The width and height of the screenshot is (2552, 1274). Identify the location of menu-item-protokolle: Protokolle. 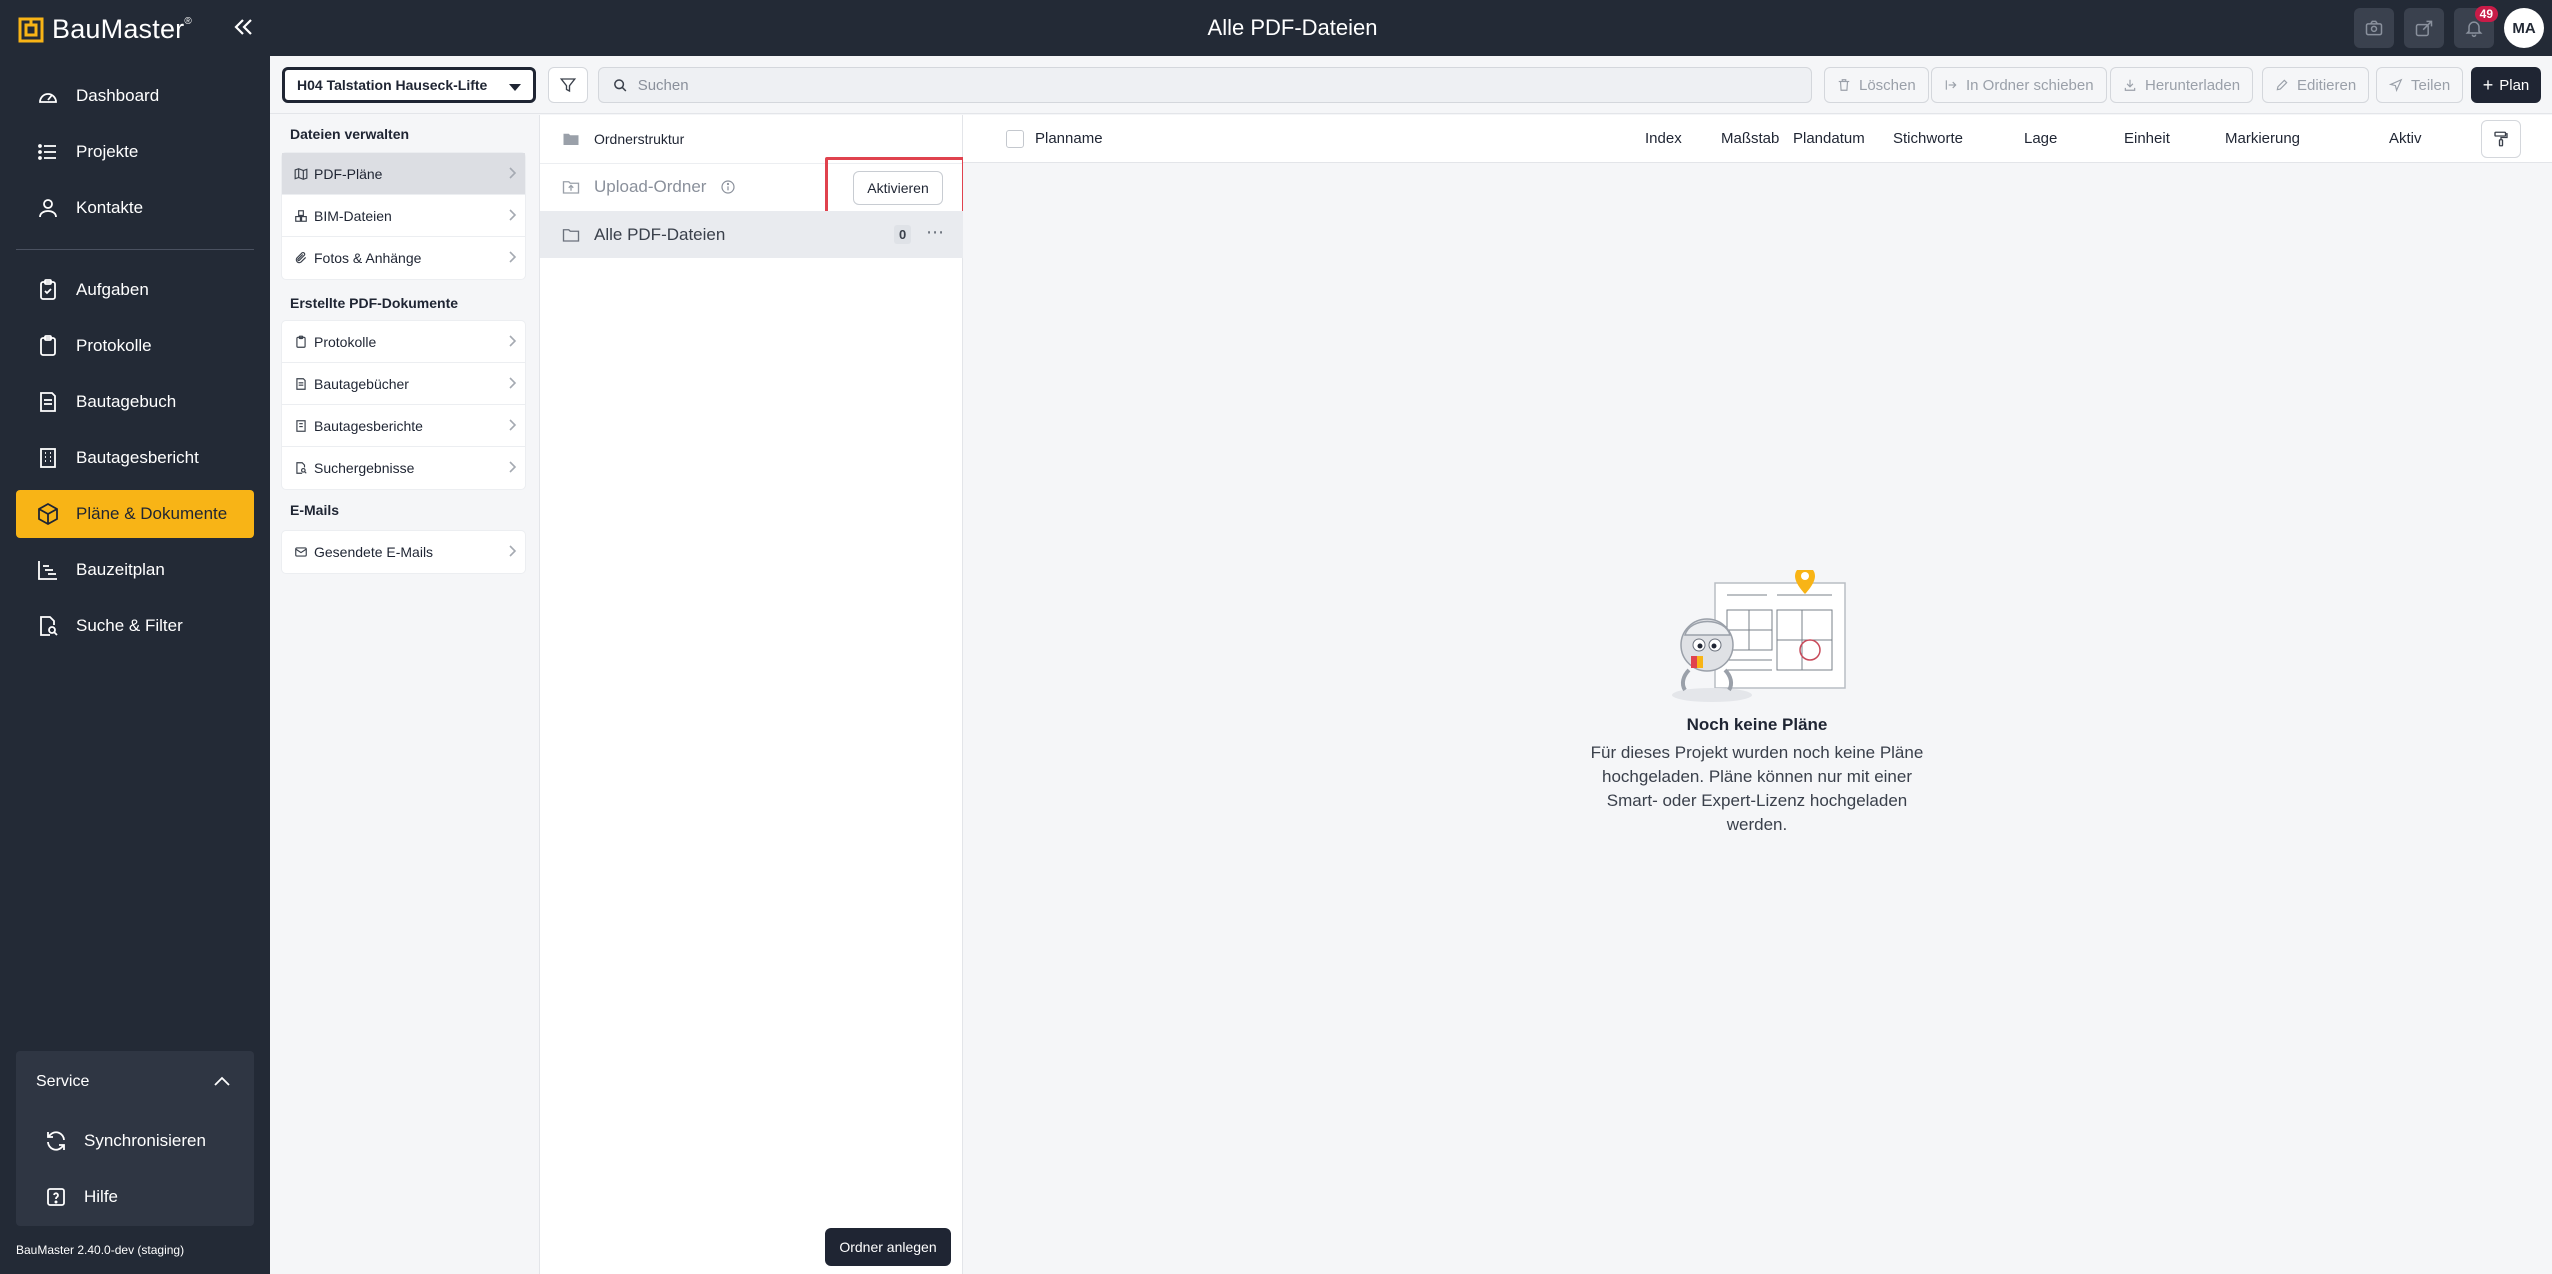
(403, 342).